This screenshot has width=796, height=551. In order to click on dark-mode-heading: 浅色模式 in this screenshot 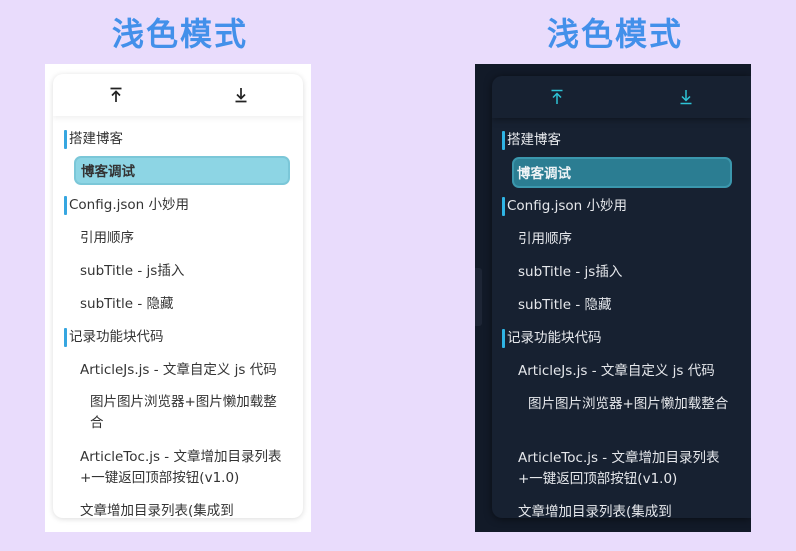, I will do `click(614, 34)`.